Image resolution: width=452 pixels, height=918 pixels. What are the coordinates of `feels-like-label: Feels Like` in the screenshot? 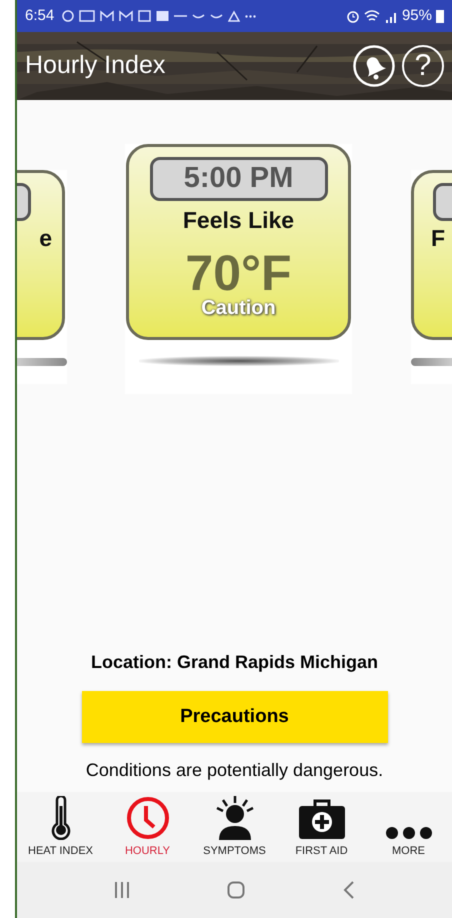 It's located at (238, 220).